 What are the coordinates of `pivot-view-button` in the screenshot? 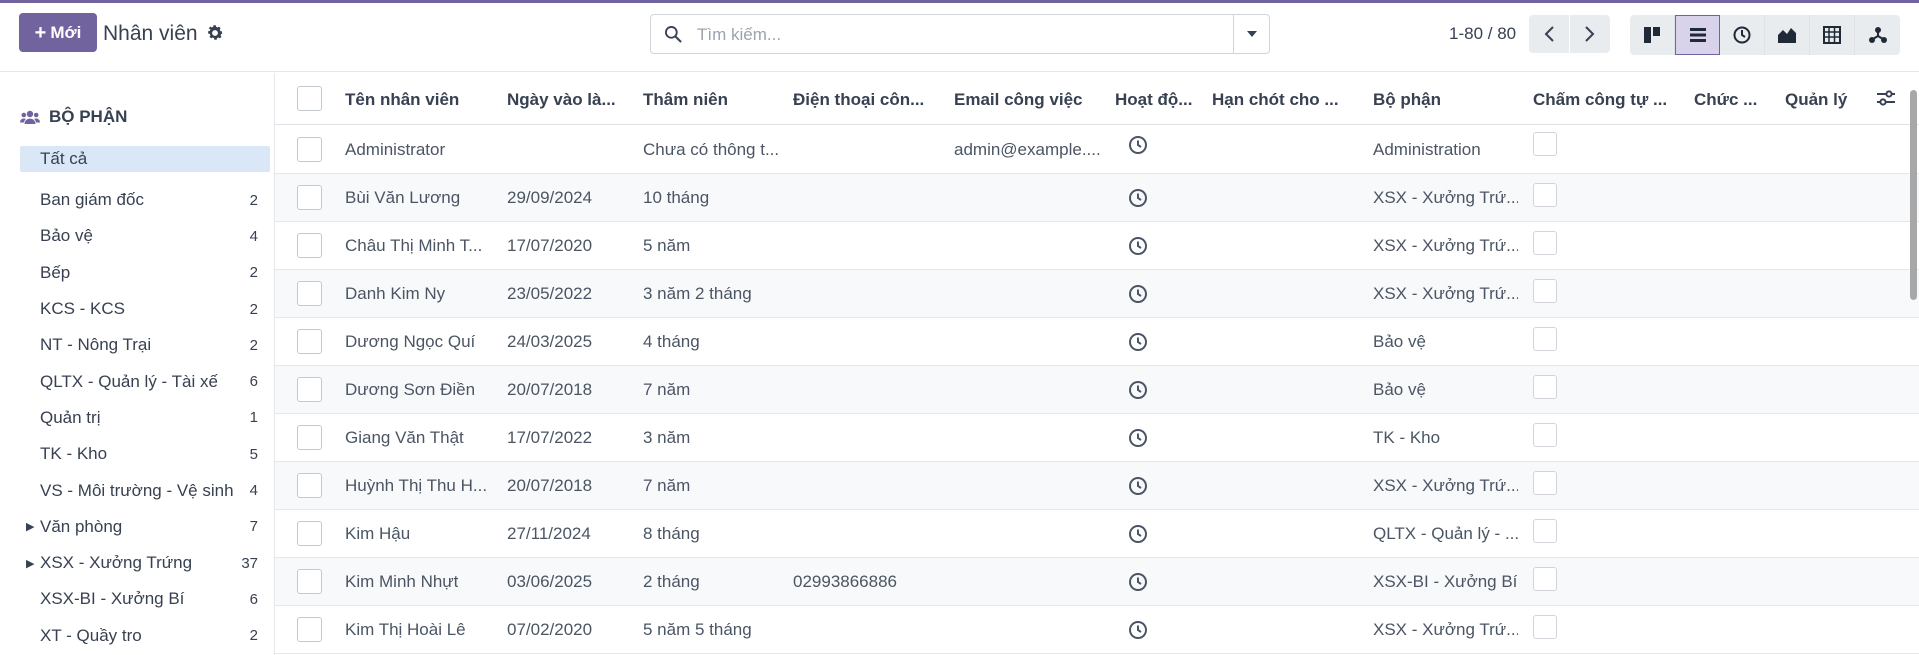 It's located at (1832, 35).